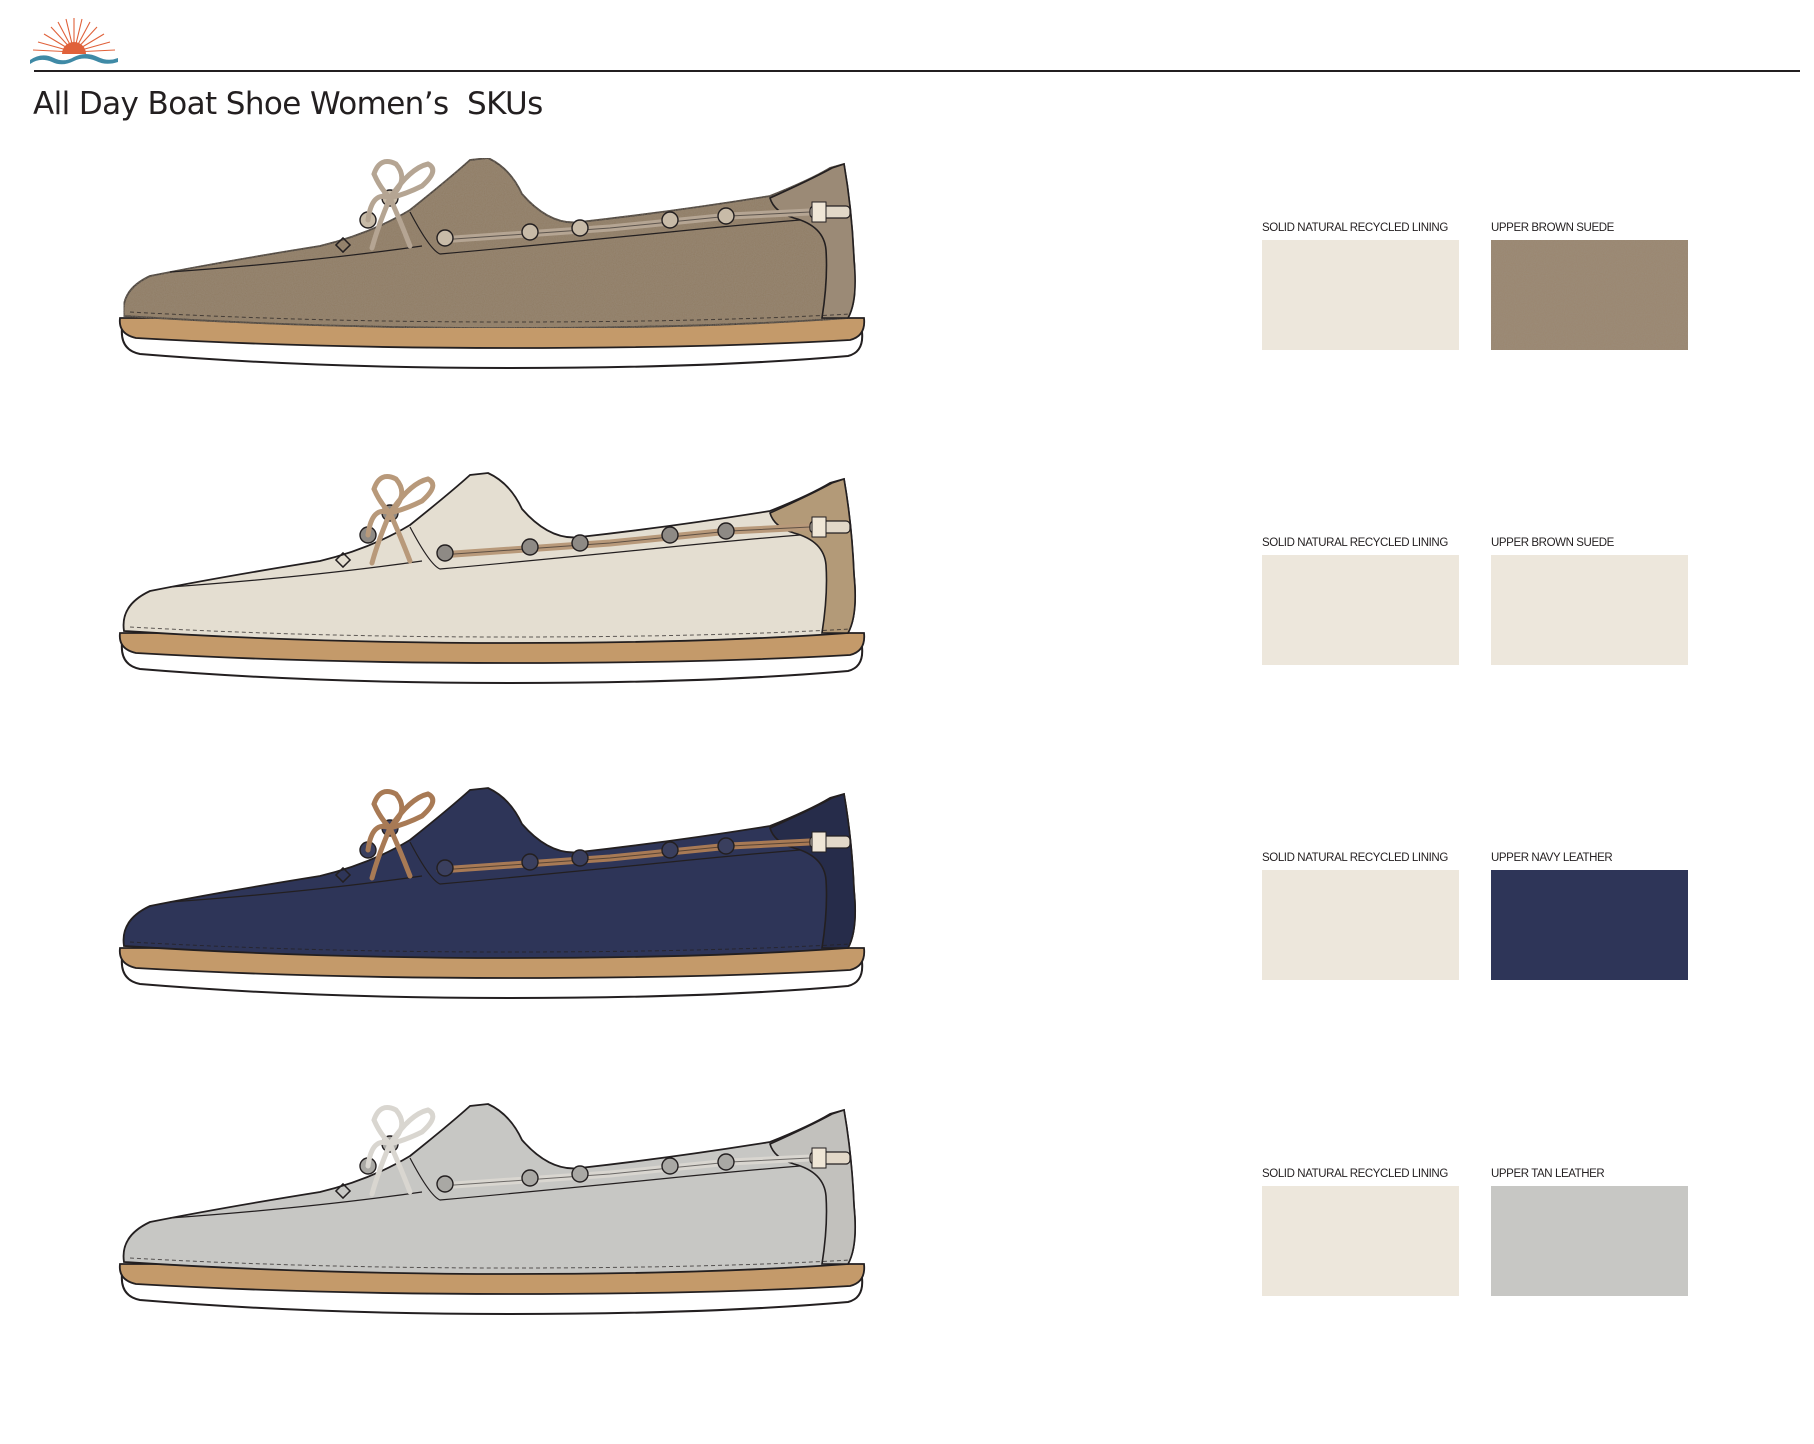 Image resolution: width=1814 pixels, height=1444 pixels. What do you see at coordinates (74, 59) in the screenshot?
I see `wave-icon` at bounding box center [74, 59].